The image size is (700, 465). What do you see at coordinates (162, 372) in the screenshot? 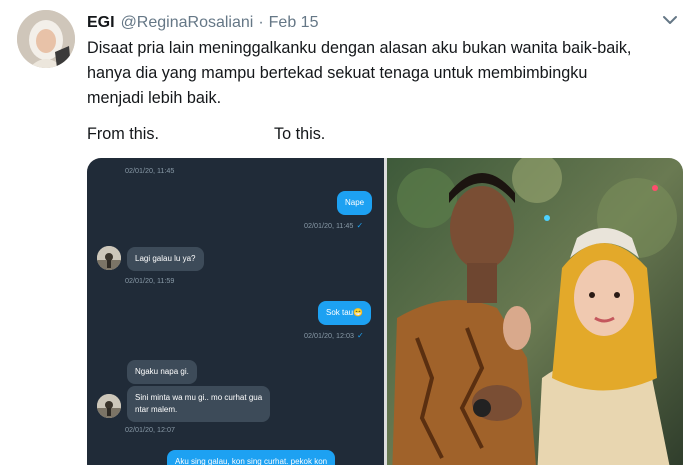
I see `message-bubble-incoming: Ngaku napa gi.` at bounding box center [162, 372].